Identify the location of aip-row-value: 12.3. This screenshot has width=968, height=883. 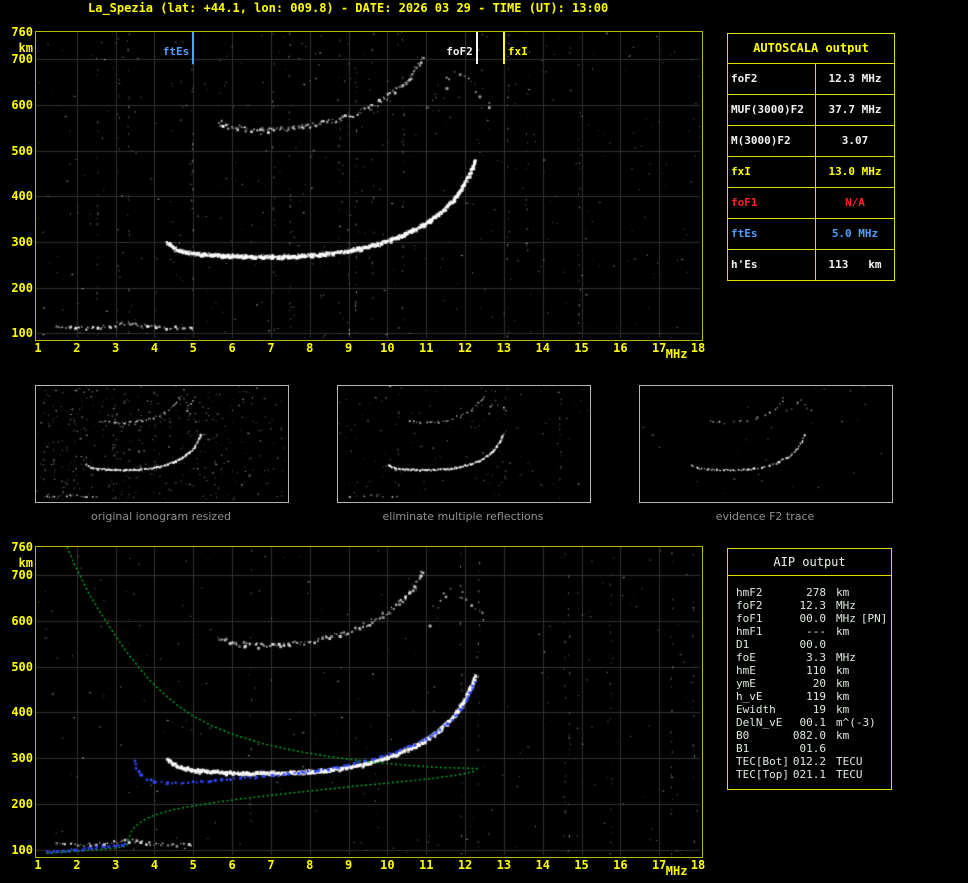
(813, 605).